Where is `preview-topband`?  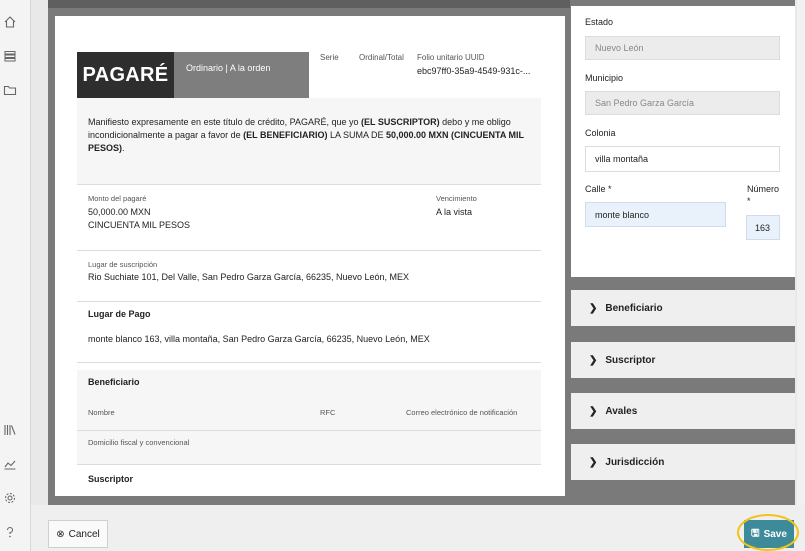 preview-topband is located at coordinates (309, 4).